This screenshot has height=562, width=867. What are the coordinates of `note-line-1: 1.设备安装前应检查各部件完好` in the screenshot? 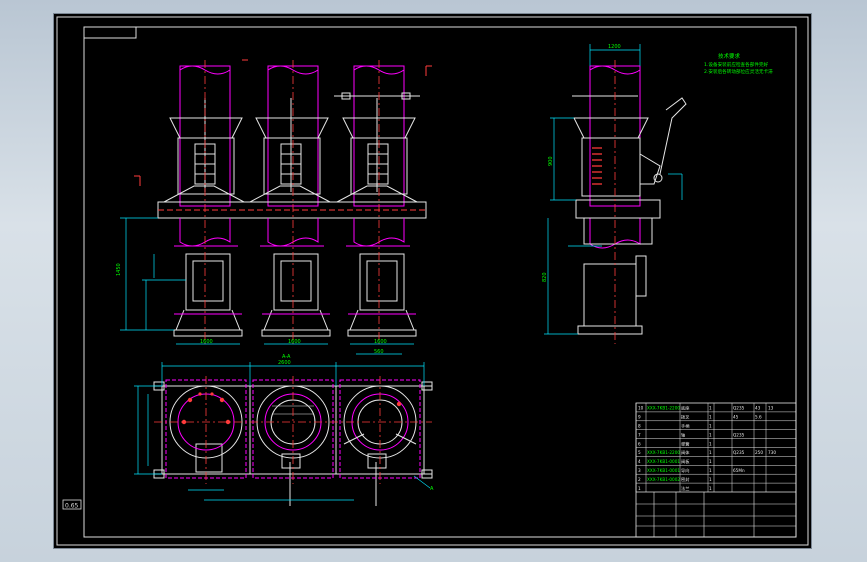 It's located at (736, 64).